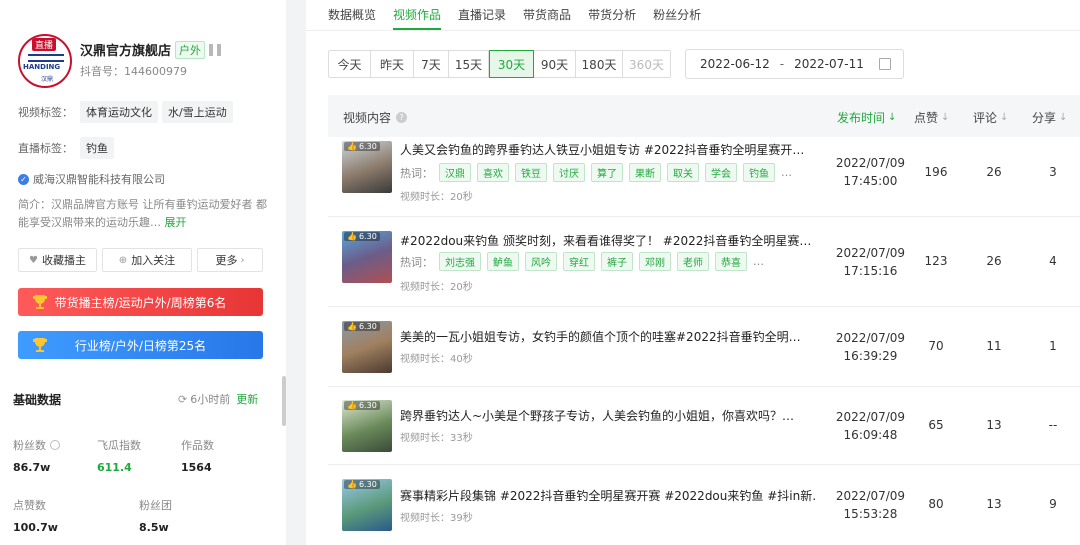  What do you see at coordinates (531, 172) in the screenshot?
I see `hot-chip: 铁豆` at bounding box center [531, 172].